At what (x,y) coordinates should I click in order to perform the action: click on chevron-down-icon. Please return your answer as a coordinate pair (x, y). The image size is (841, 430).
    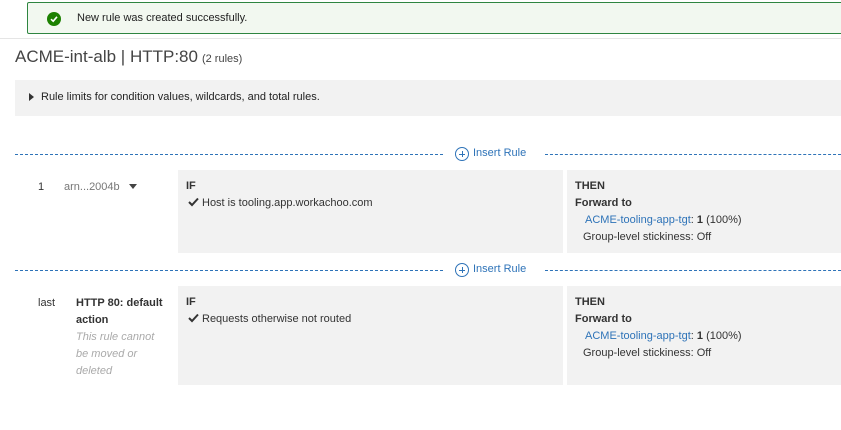
    Looking at the image, I should click on (133, 186).